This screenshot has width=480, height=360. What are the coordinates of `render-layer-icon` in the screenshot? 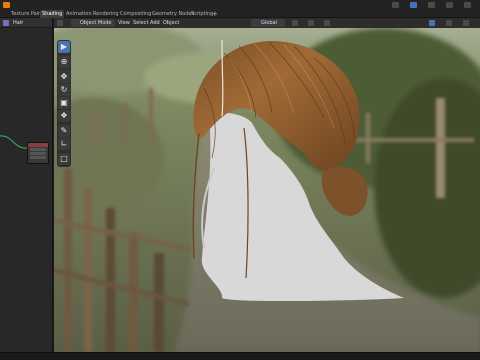 It's located at (413, 5).